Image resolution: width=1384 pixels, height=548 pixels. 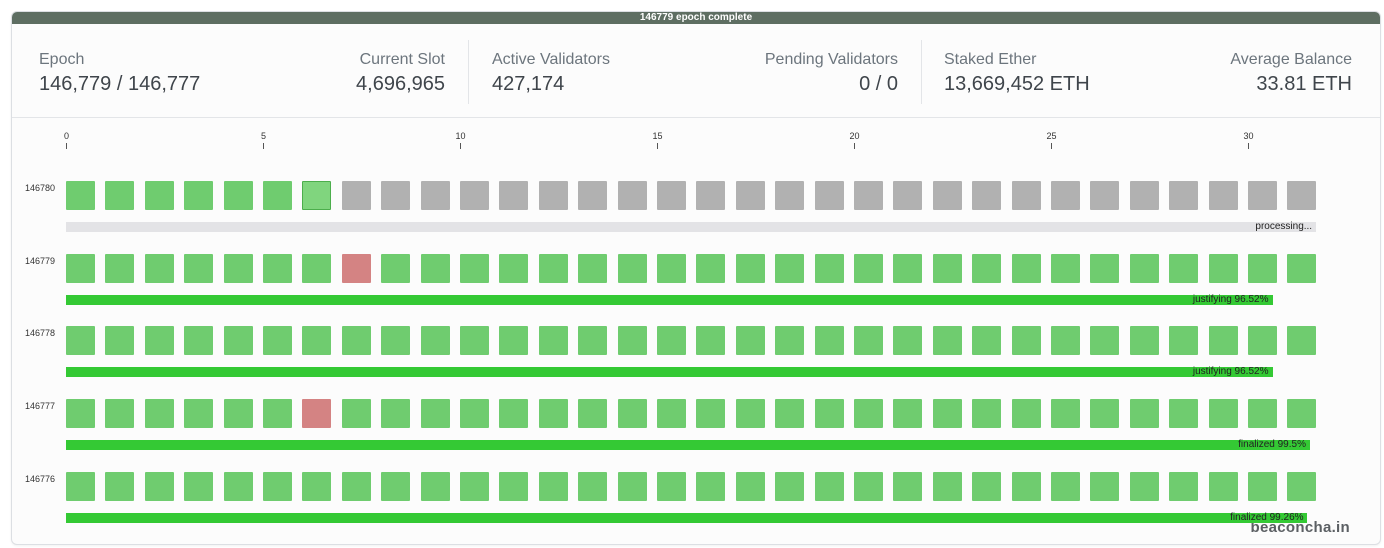 What do you see at coordinates (40, 406) in the screenshot?
I see `epoch-label: 146777` at bounding box center [40, 406].